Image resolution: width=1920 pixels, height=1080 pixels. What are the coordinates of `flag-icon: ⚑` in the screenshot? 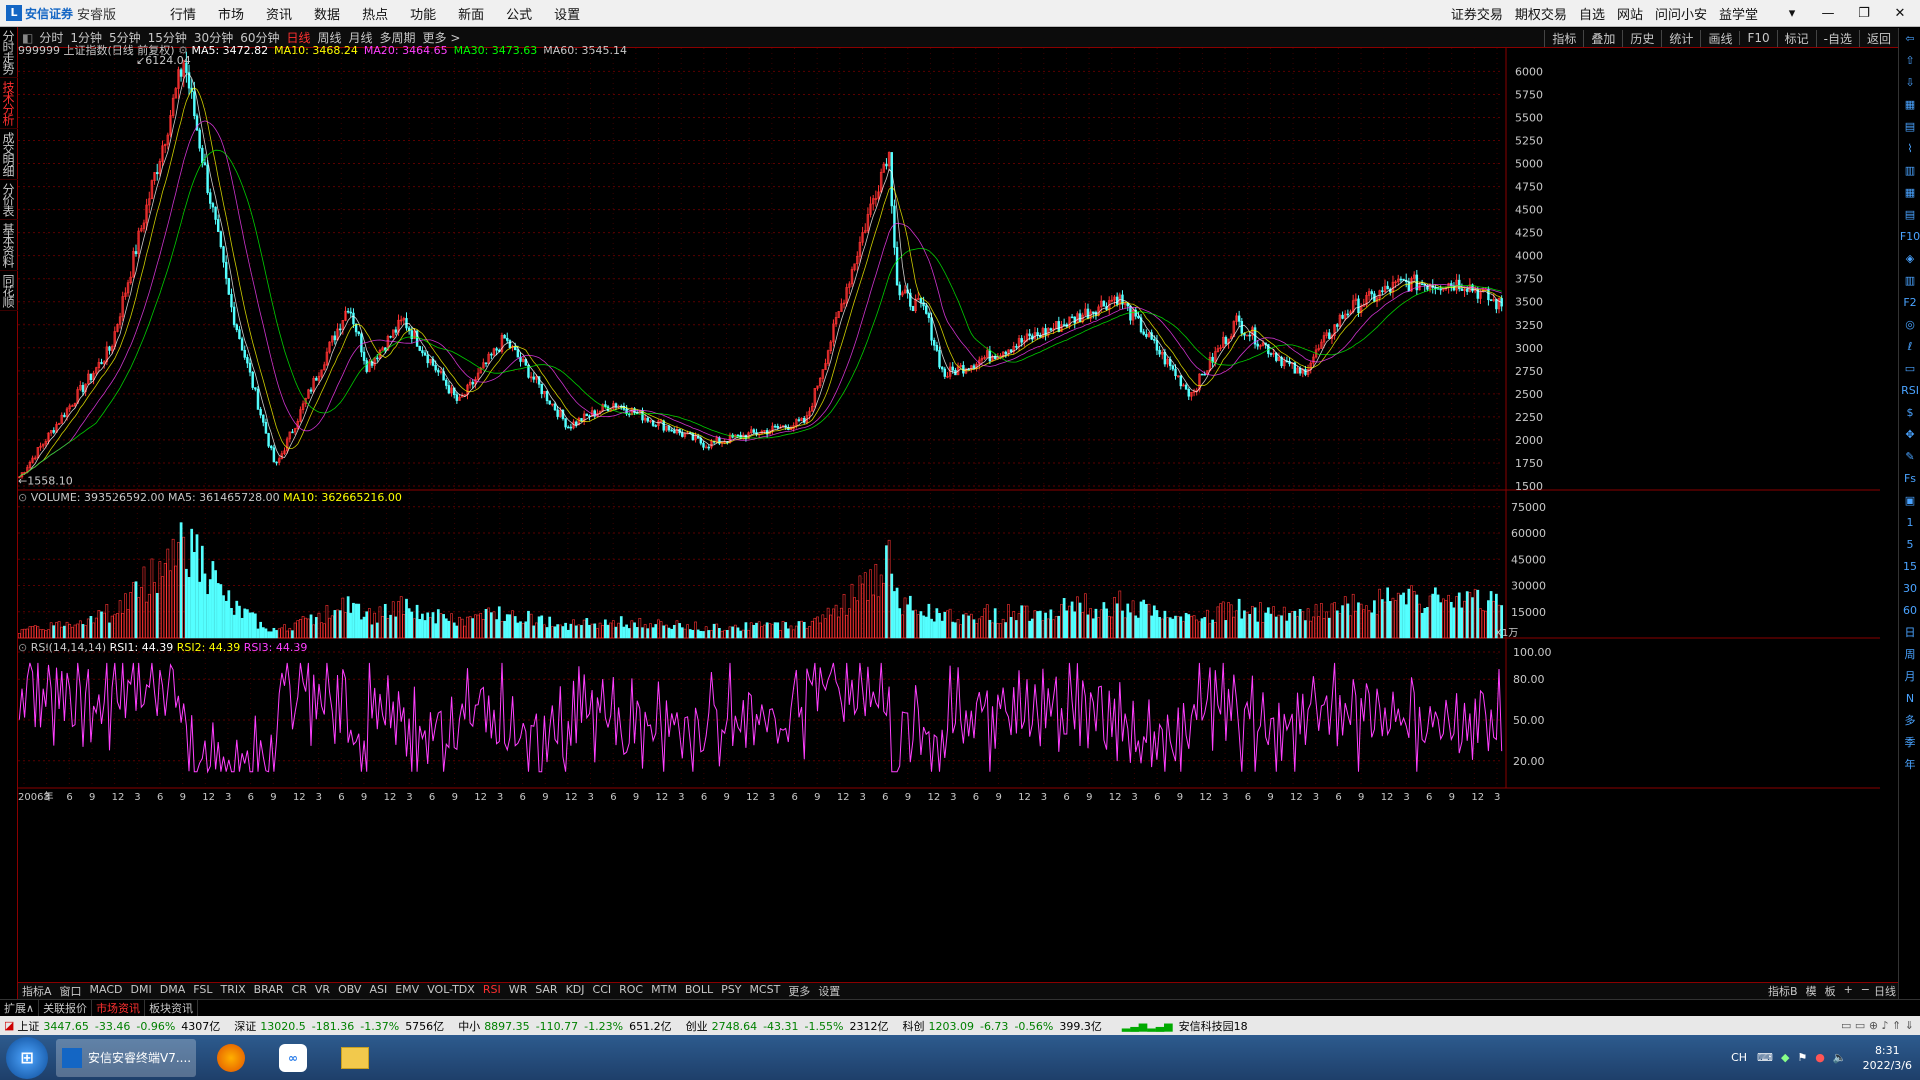 It's located at (1802, 1057).